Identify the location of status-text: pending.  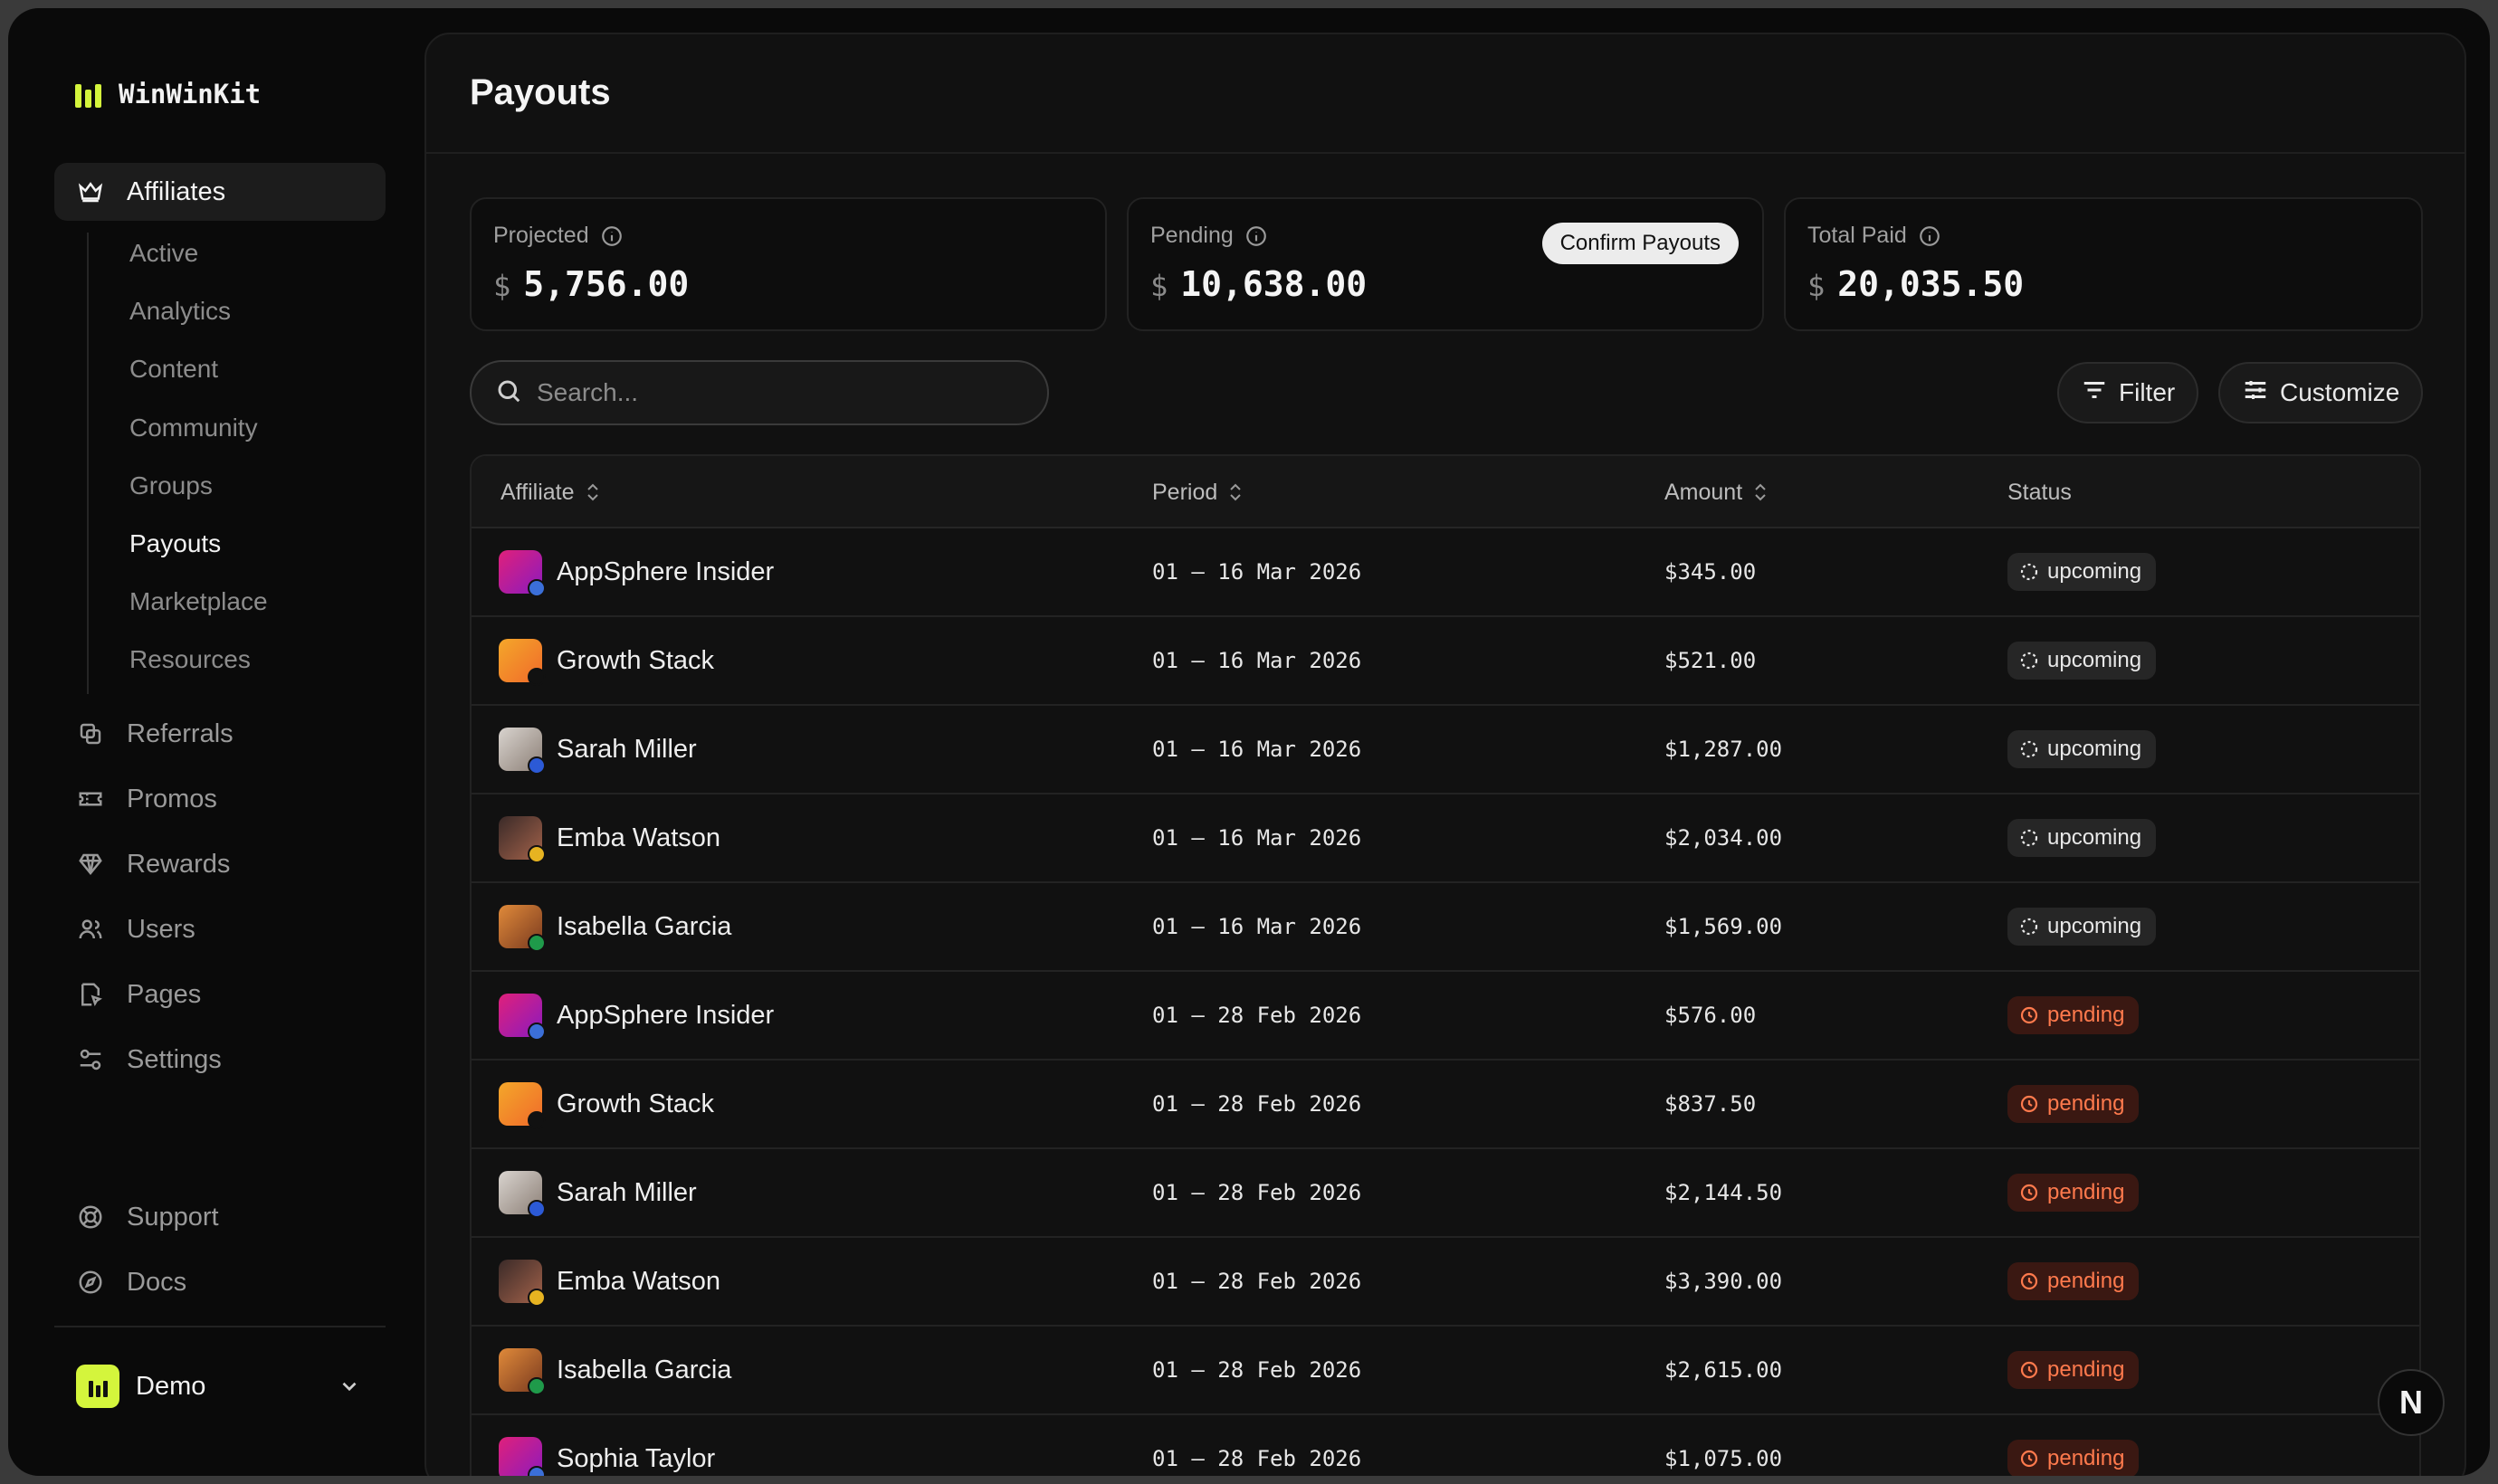
(2086, 1458).